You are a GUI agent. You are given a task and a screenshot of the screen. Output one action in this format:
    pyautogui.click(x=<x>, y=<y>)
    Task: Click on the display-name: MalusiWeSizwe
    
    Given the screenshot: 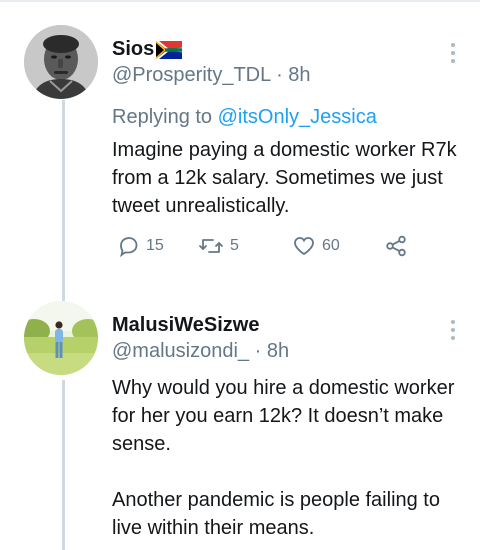 What is the action you would take?
    pyautogui.click(x=185, y=325)
    